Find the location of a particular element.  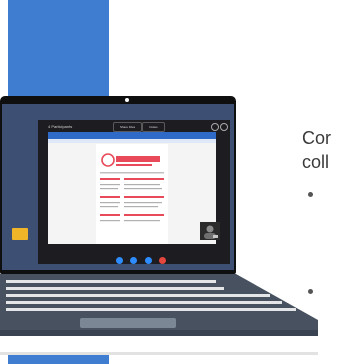

document-title-bar is located at coordinates (132, 135).